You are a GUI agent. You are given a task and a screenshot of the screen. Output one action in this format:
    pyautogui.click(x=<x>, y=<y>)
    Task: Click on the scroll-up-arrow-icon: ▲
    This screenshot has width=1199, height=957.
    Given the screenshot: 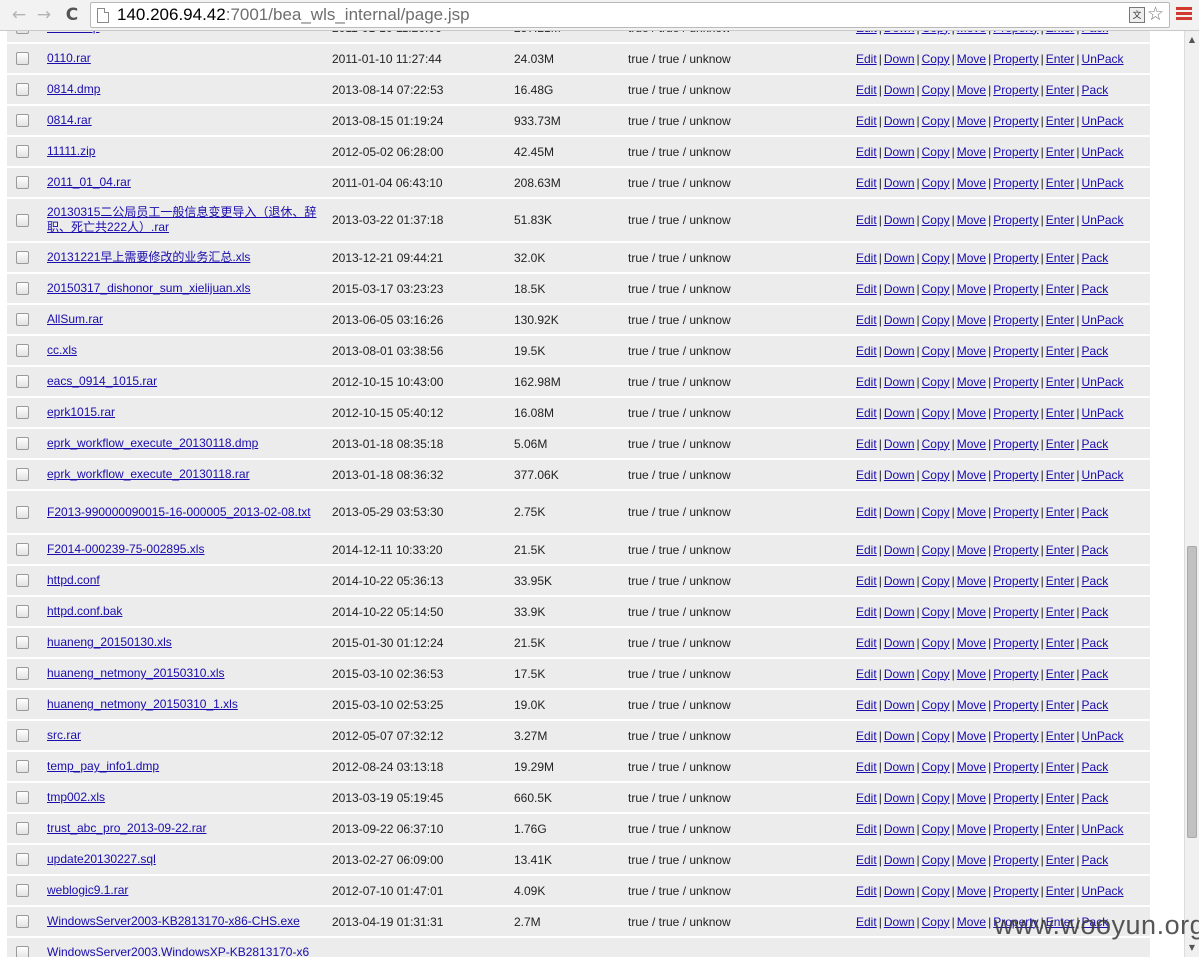 What is the action you would take?
    pyautogui.click(x=1192, y=40)
    